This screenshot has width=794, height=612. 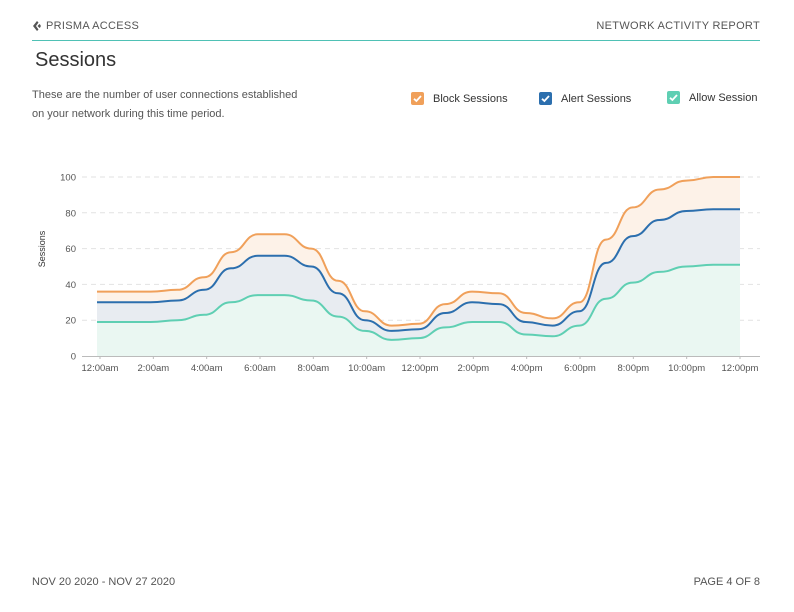 What do you see at coordinates (473, 368) in the screenshot?
I see `x-tick-label: 2:00pm` at bounding box center [473, 368].